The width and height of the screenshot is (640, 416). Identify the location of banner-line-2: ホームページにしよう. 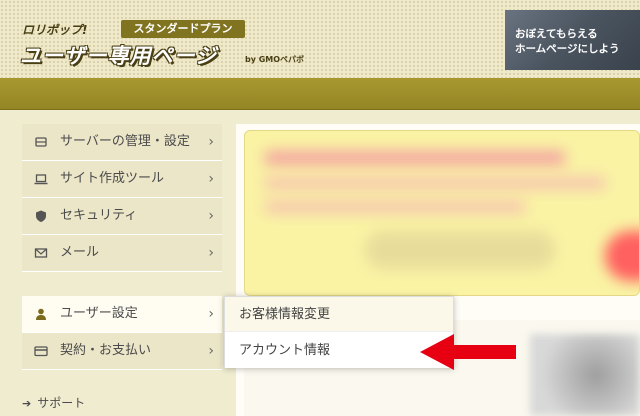
(567, 49).